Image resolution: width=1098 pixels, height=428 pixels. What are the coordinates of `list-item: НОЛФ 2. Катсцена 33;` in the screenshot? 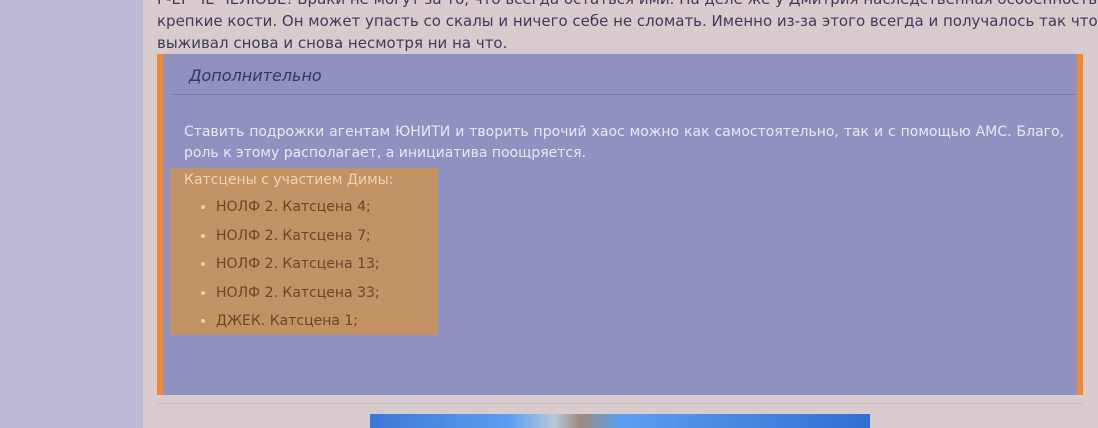 It's located at (275, 298).